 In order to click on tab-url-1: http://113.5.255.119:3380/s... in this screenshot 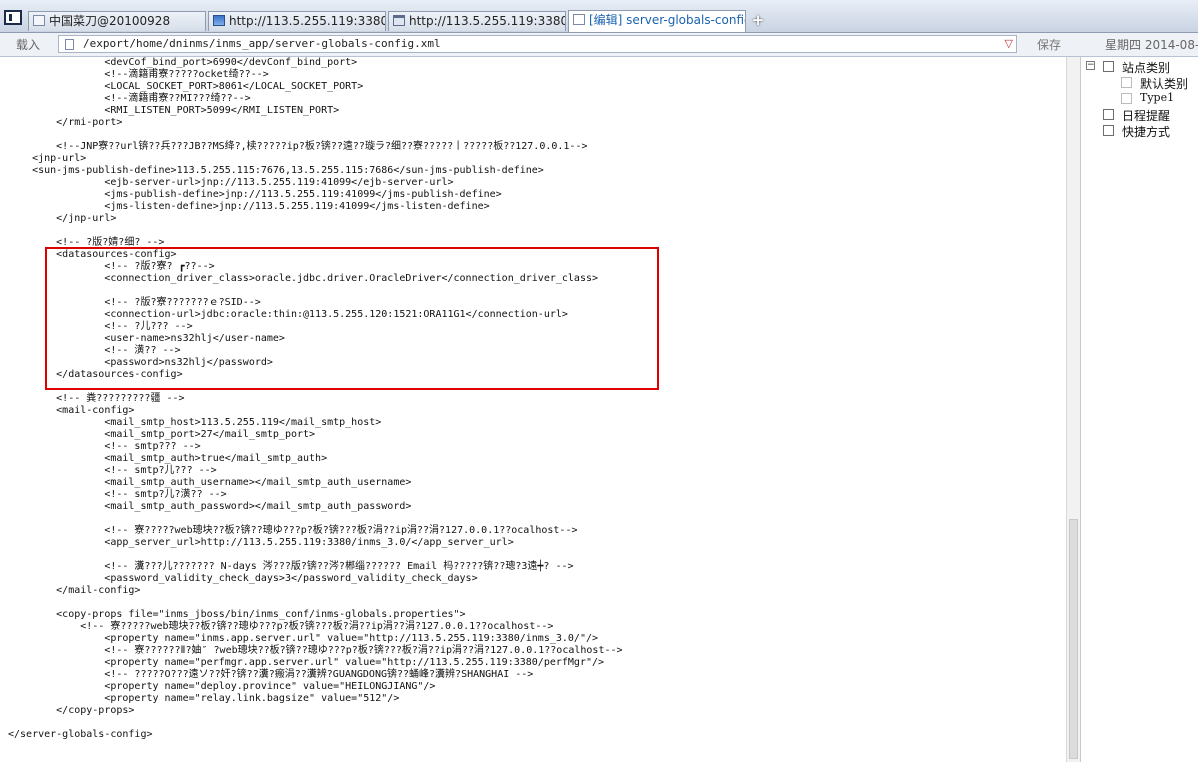, I will do `click(297, 21)`.